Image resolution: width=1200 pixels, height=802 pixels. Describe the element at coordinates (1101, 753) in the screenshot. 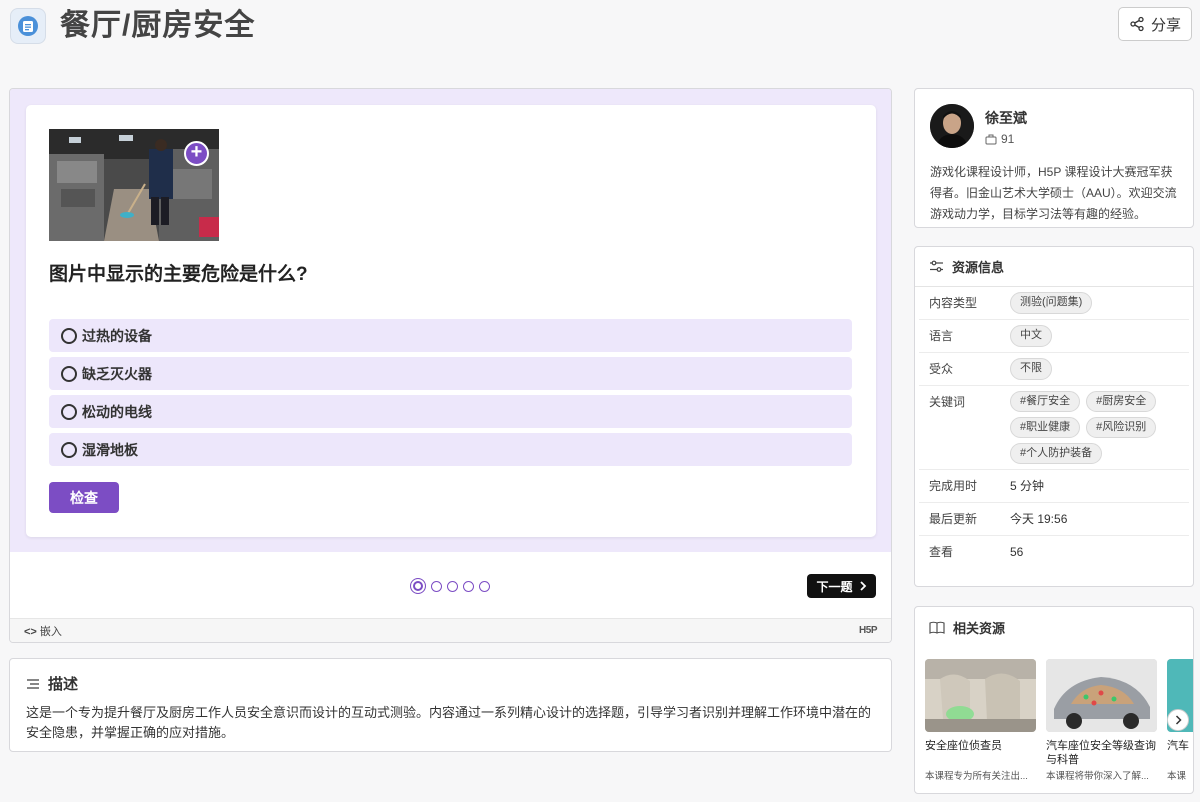

I see `related-title: 汽车座位安全等级查询与科普` at that location.